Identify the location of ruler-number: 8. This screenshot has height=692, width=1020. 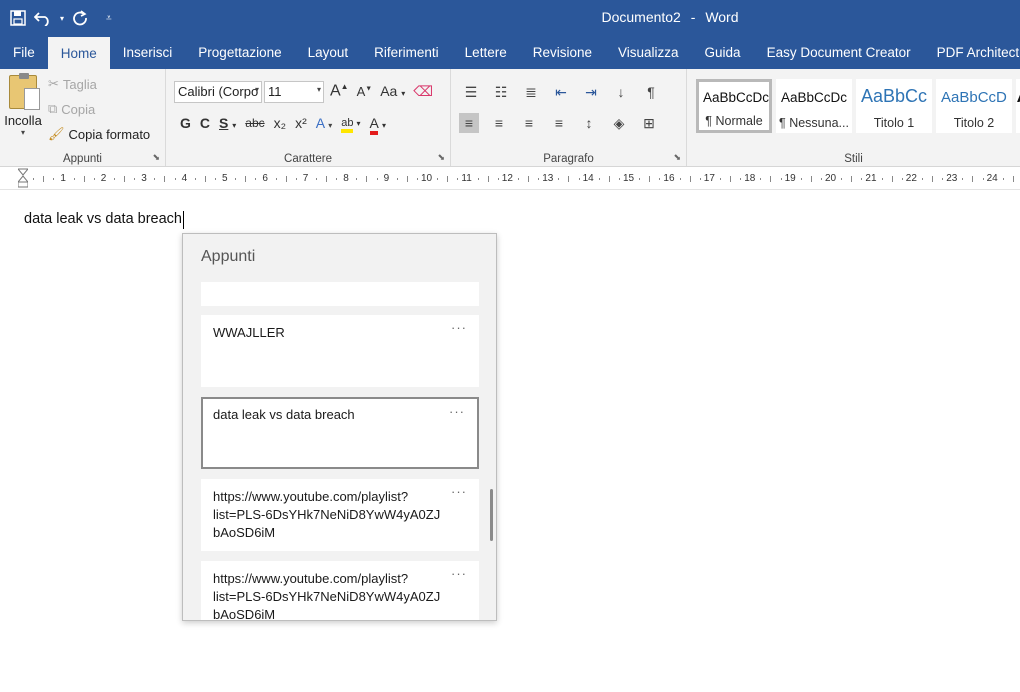
(346, 178).